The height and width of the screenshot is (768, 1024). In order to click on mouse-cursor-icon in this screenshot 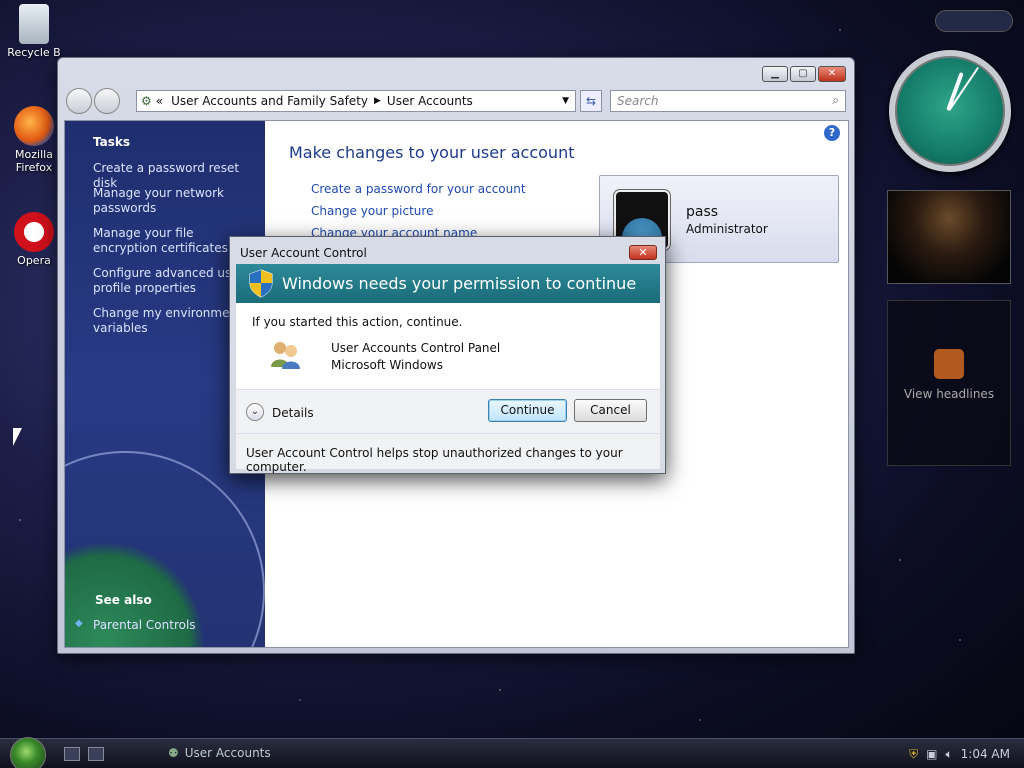, I will do `click(17, 437)`.